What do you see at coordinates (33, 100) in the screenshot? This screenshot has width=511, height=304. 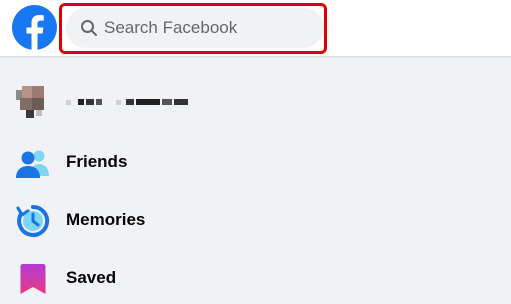 I see `avatar` at bounding box center [33, 100].